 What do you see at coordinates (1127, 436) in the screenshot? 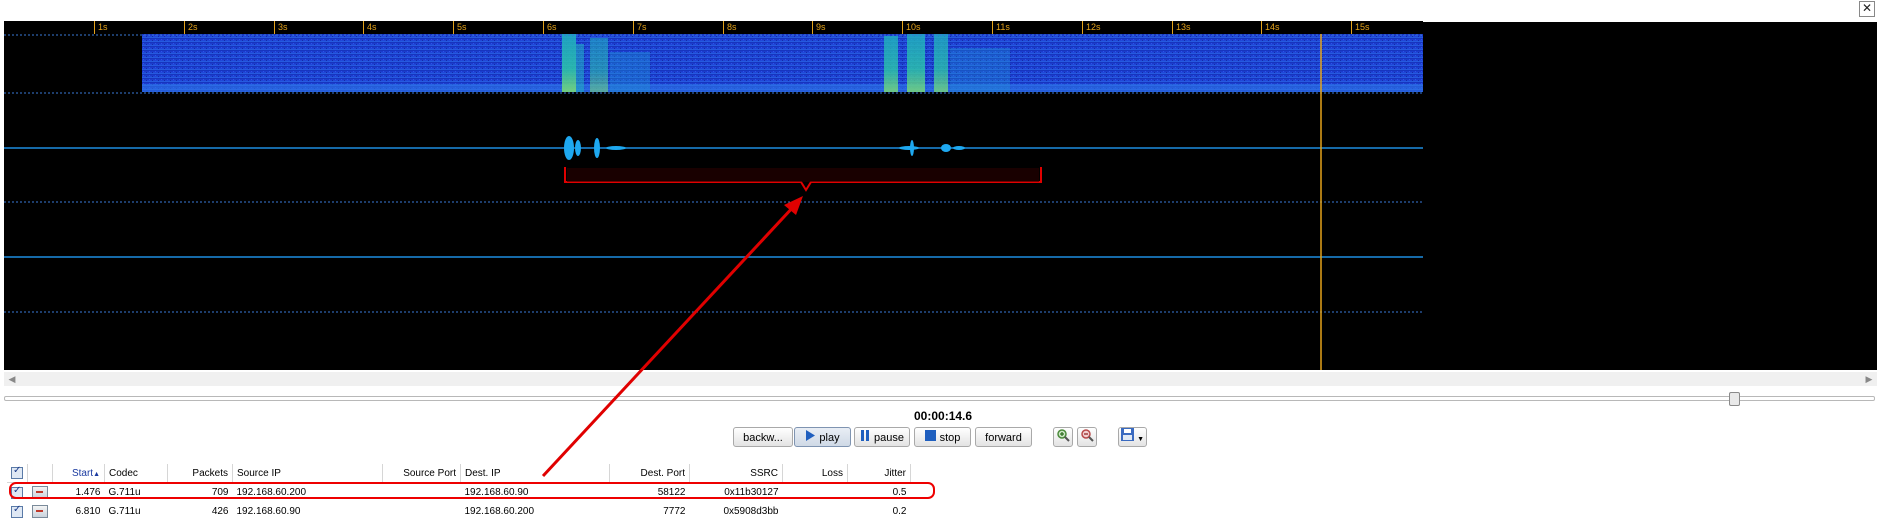
I see `save-icon` at bounding box center [1127, 436].